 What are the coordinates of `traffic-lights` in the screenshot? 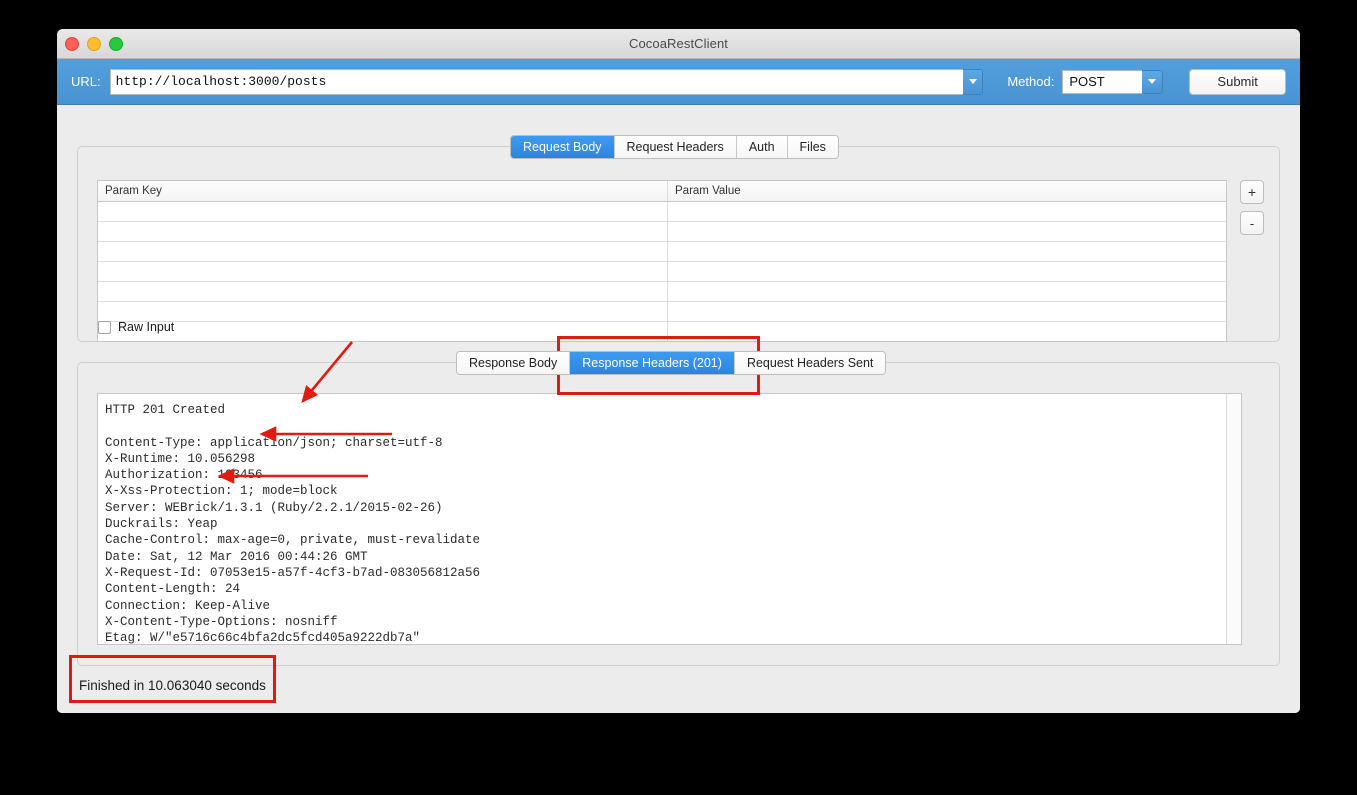 It's located at (94, 43).